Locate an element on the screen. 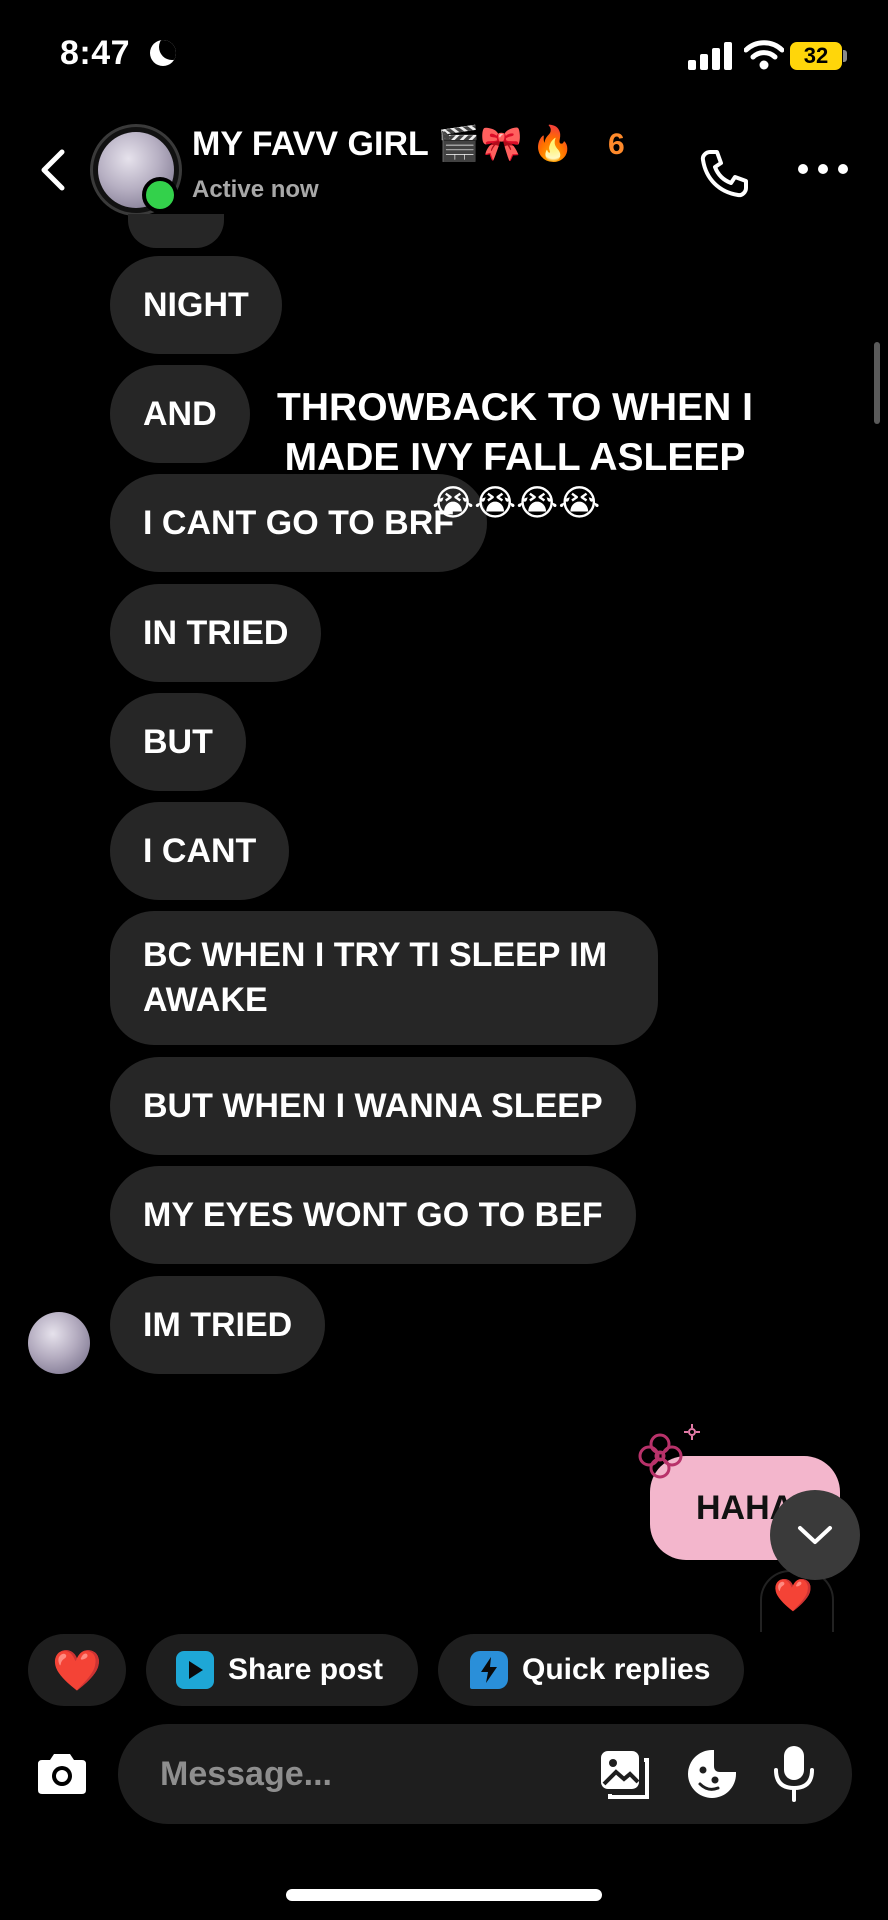 The image size is (888, 1920). message-bubble: MY EYES WONT GO TO BEF is located at coordinates (373, 1215).